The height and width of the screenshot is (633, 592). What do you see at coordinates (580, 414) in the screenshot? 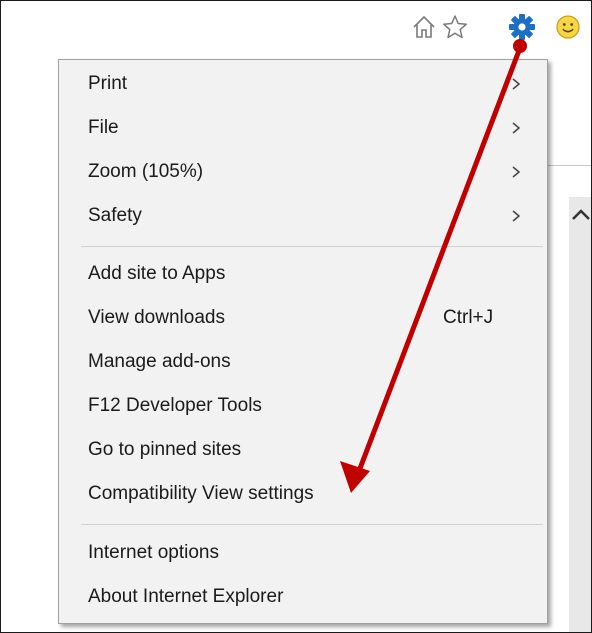
I see `scrollbar-track` at bounding box center [580, 414].